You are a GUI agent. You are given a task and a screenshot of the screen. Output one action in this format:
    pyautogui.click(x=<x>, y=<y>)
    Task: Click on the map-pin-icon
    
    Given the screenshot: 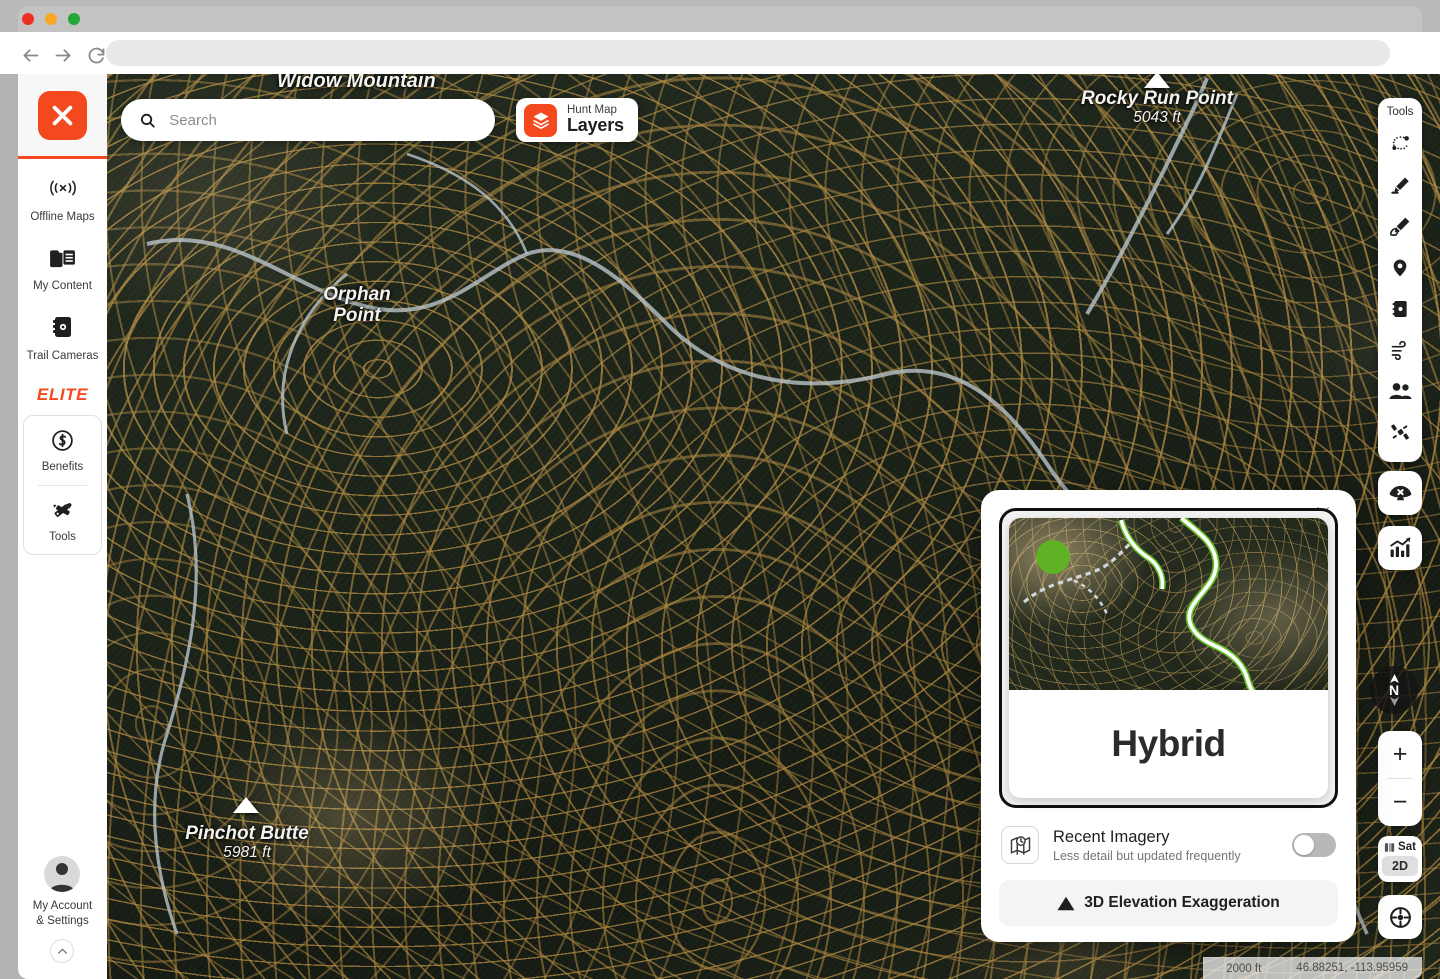 What is the action you would take?
    pyautogui.click(x=1400, y=267)
    